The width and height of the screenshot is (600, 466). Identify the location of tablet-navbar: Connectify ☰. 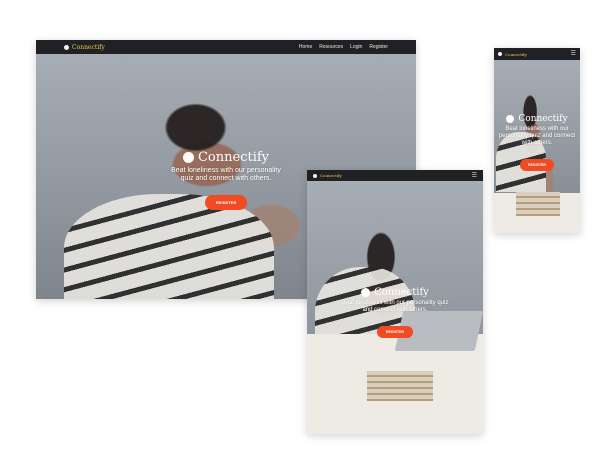
(395, 175).